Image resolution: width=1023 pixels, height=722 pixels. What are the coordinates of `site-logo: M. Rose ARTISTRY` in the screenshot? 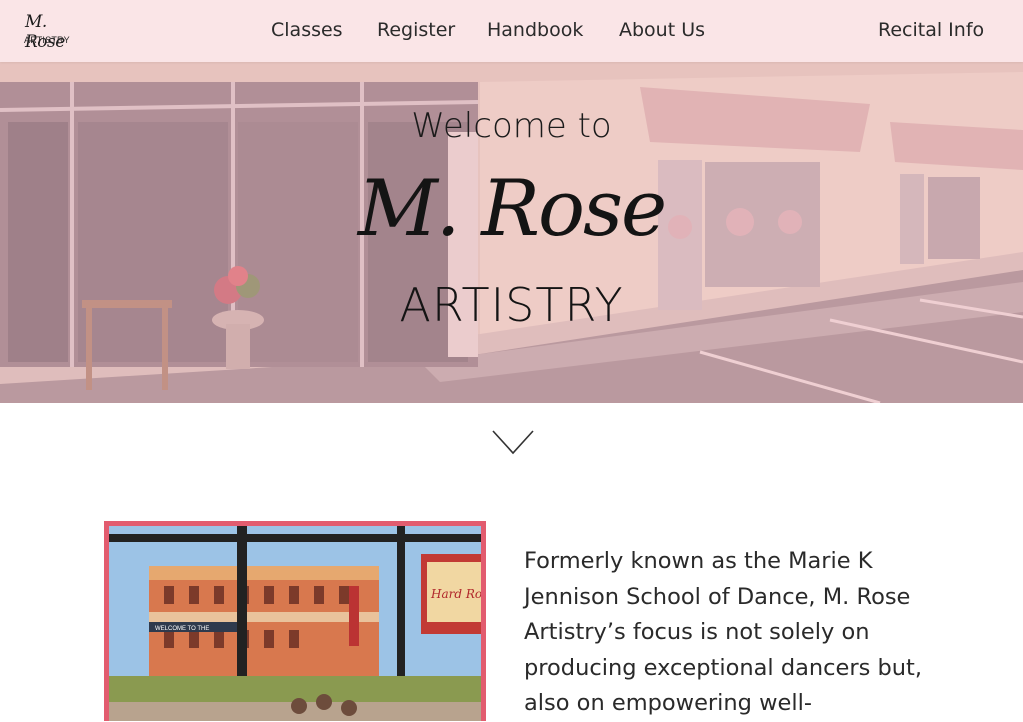 It's located at (52, 32).